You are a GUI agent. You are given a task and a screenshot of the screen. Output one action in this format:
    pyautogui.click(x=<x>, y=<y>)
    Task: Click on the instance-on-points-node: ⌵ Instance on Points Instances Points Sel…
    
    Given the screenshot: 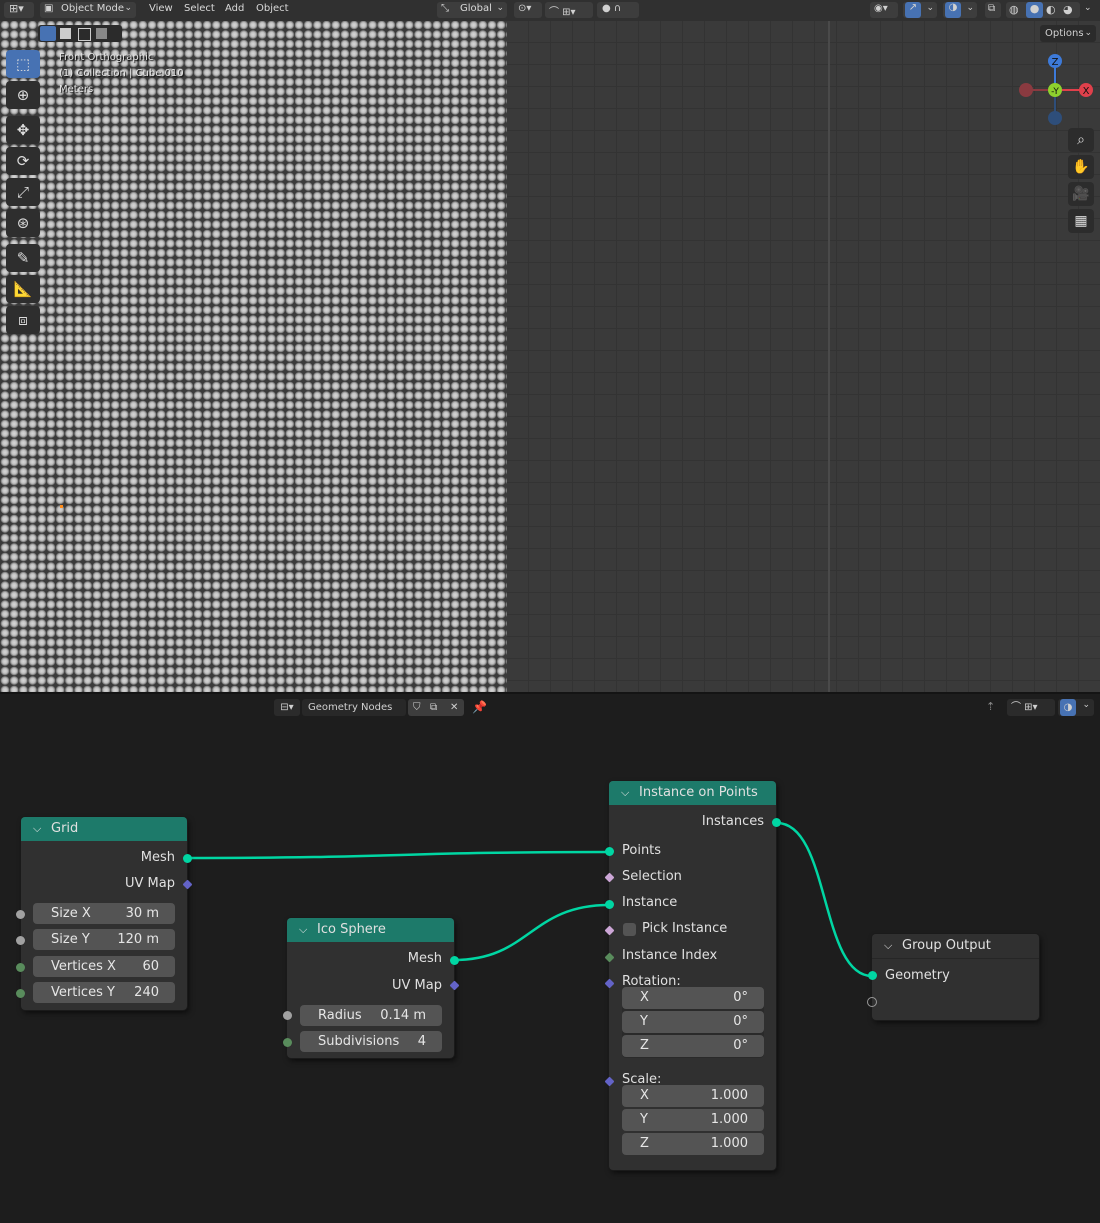 What is the action you would take?
    pyautogui.click(x=692, y=975)
    